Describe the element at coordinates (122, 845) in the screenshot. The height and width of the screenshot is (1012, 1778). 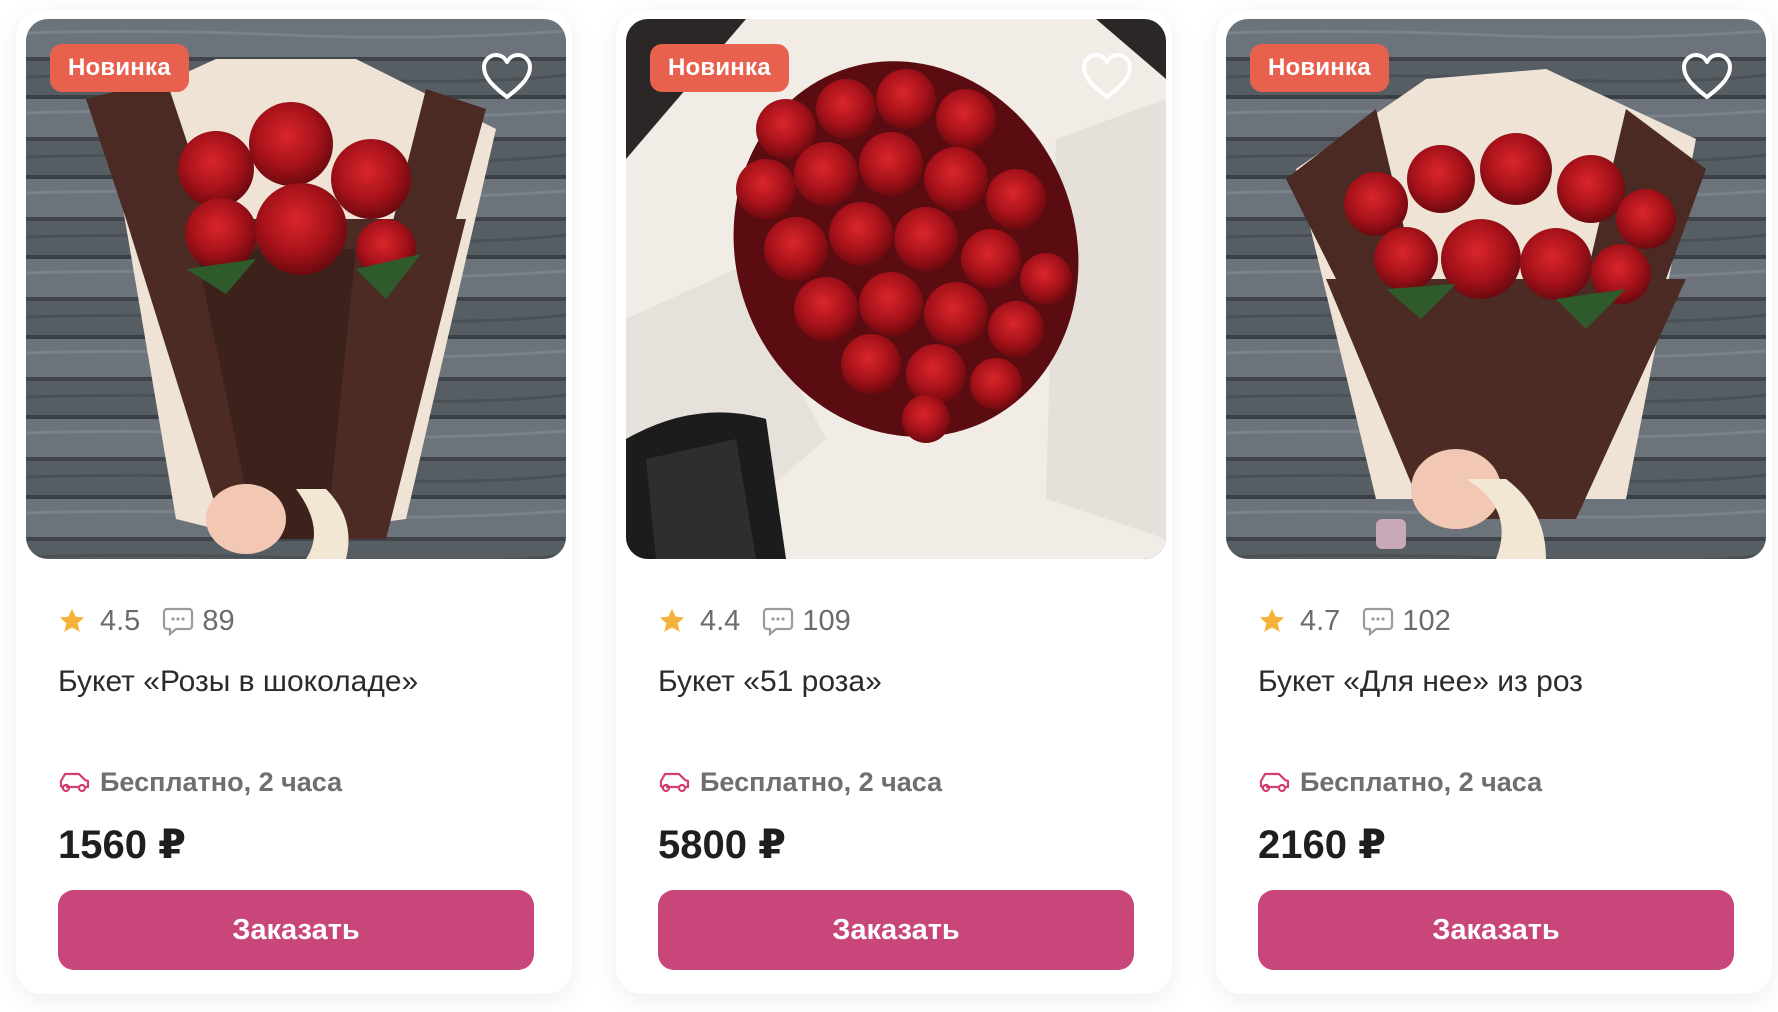
I see `price: 1560 ₽` at that location.